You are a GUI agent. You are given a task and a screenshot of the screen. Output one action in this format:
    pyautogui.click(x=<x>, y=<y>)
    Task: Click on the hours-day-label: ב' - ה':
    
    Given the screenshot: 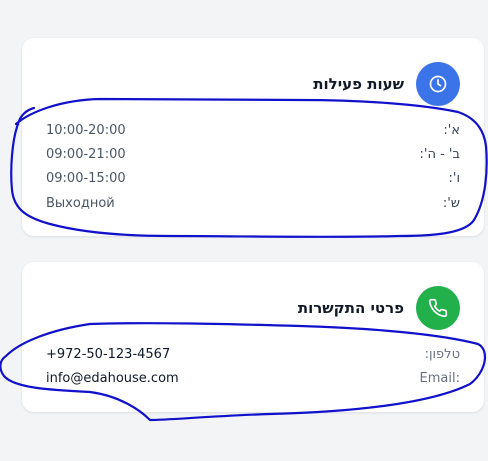 What is the action you would take?
    pyautogui.click(x=440, y=154)
    